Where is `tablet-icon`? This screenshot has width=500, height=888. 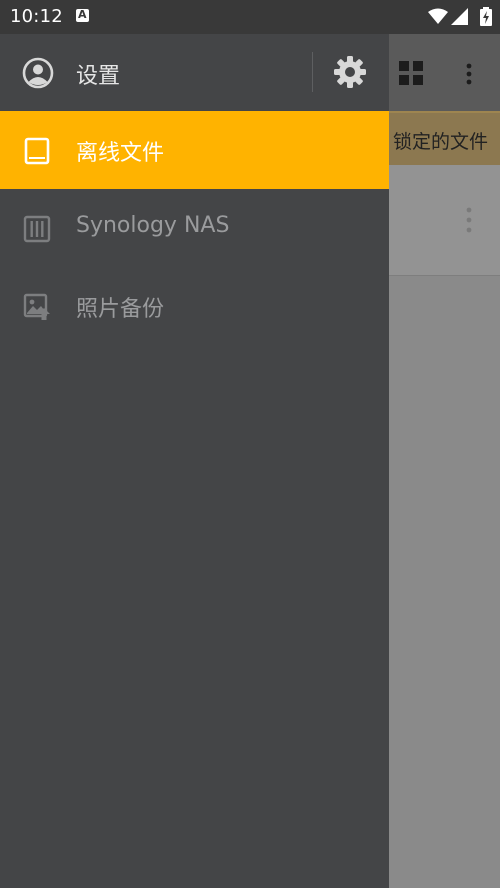
tablet-icon is located at coordinates (37, 151).